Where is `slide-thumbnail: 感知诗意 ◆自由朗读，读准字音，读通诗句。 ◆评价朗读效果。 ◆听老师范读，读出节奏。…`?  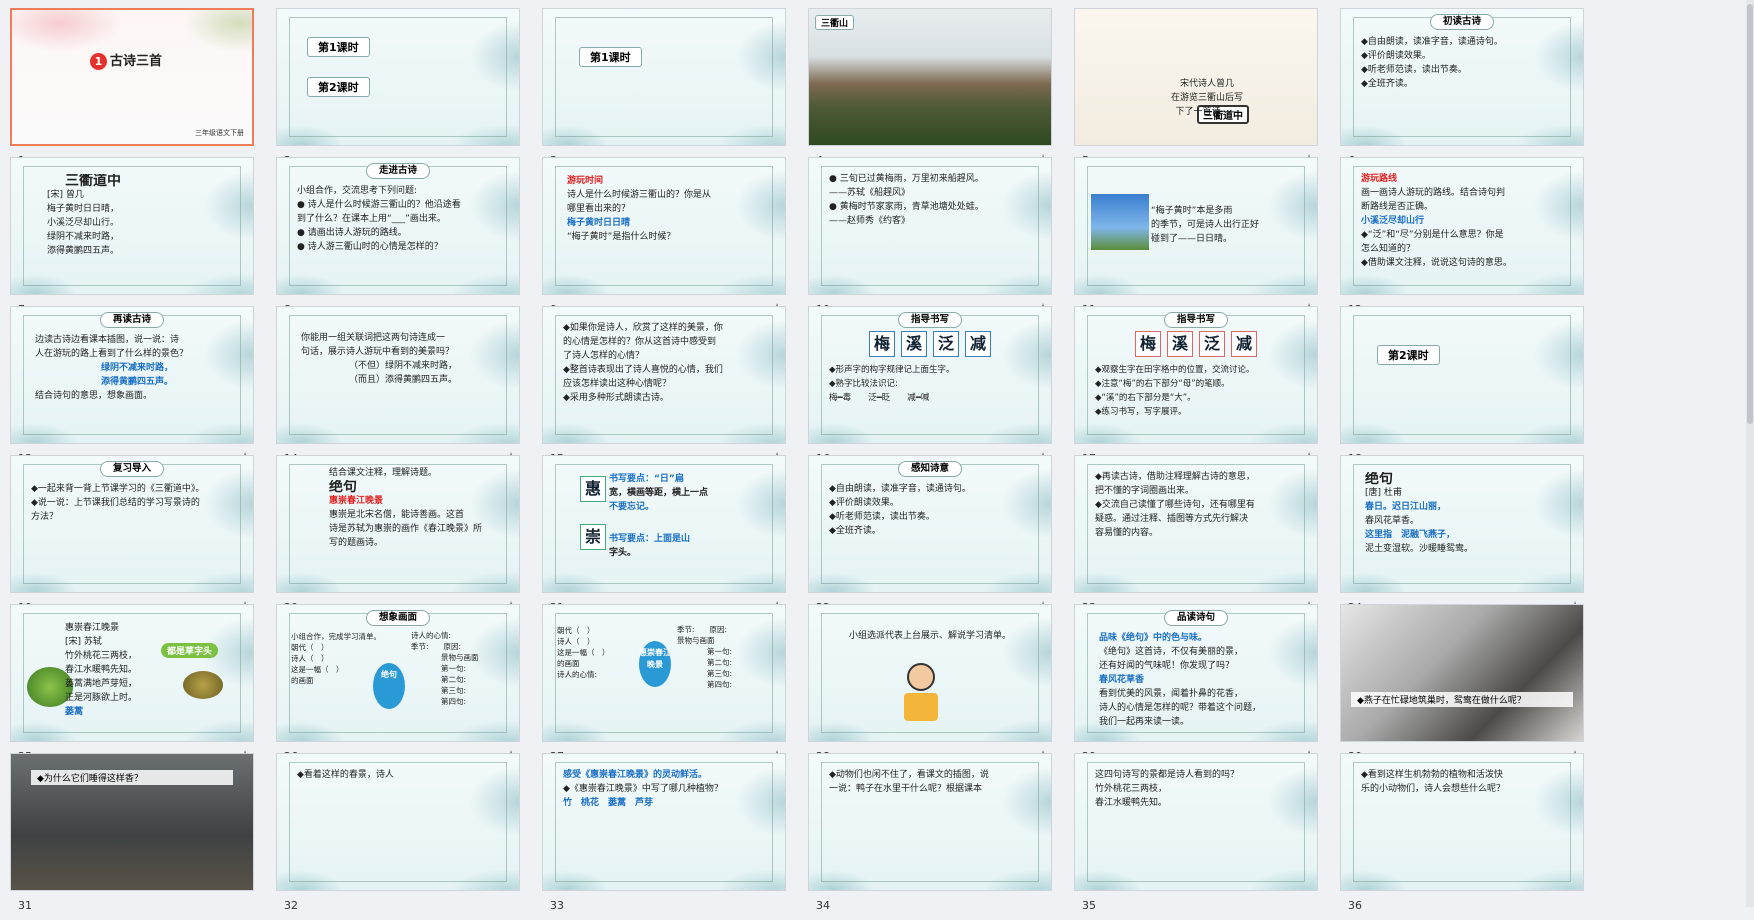
slide-thumbnail: 感知诗意 ◆自由朗读，读准字音，读通诗句。 ◆评价朗读效果。 ◆听老师范读，读出节奏。… is located at coordinates (930, 524).